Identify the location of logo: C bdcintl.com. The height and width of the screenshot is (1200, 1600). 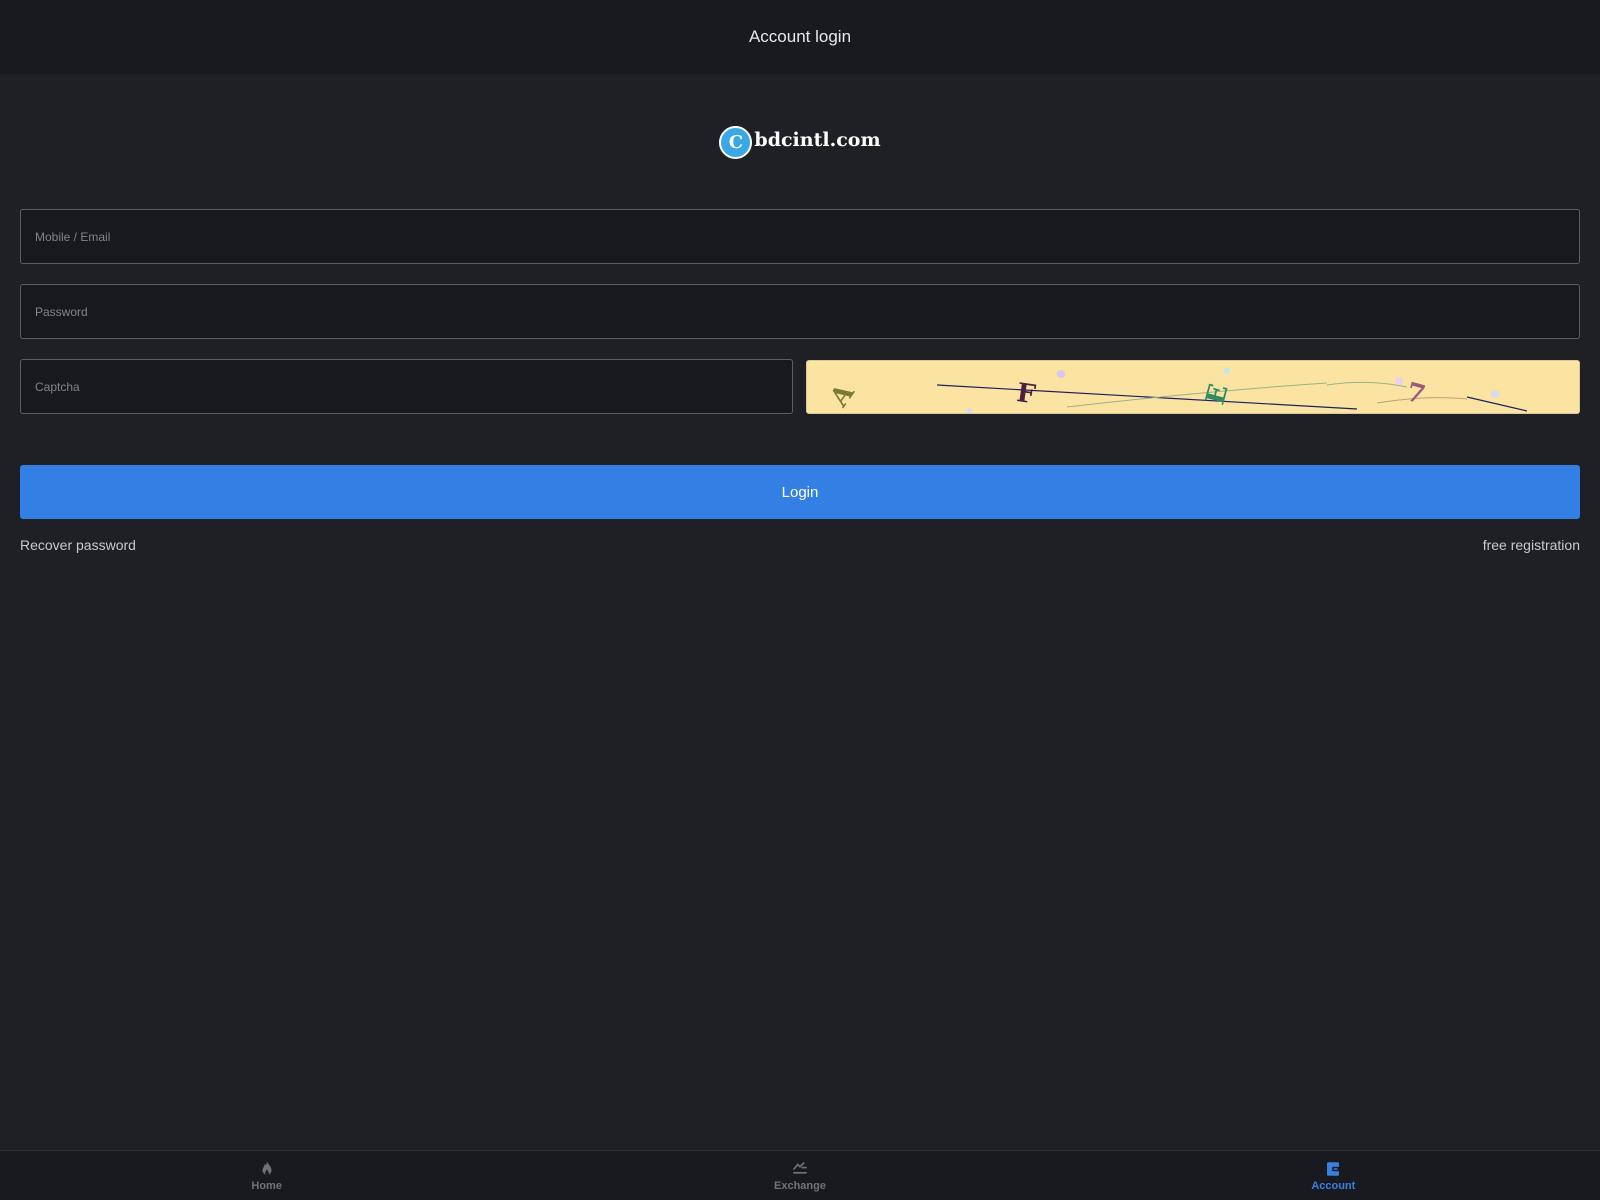
(800, 142).